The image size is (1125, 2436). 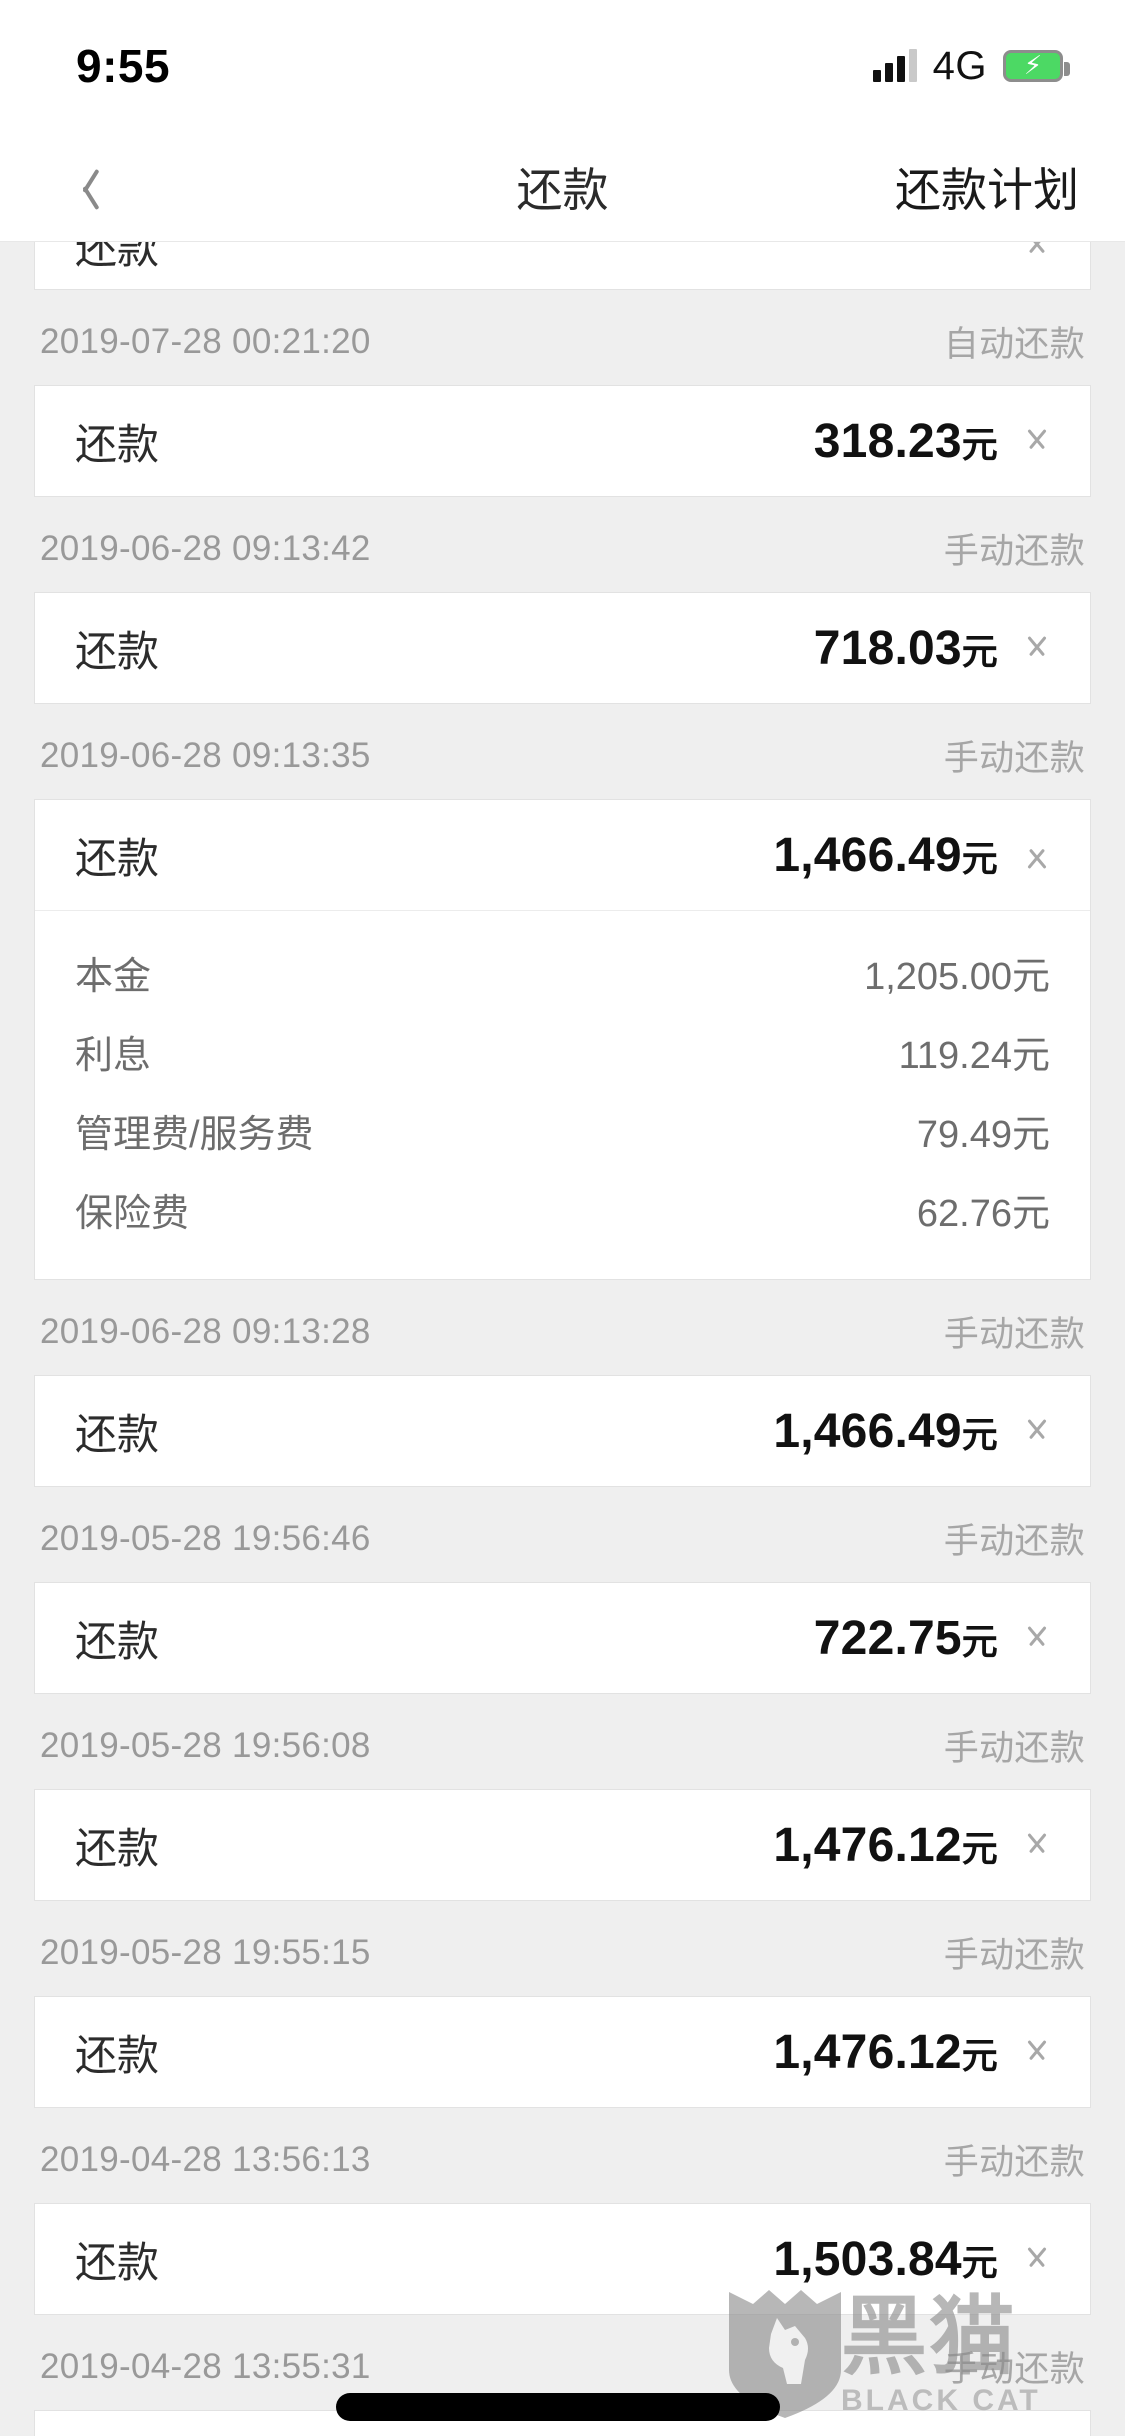 I want to click on status-indicators: 4G ⚡, so click(x=971, y=66).